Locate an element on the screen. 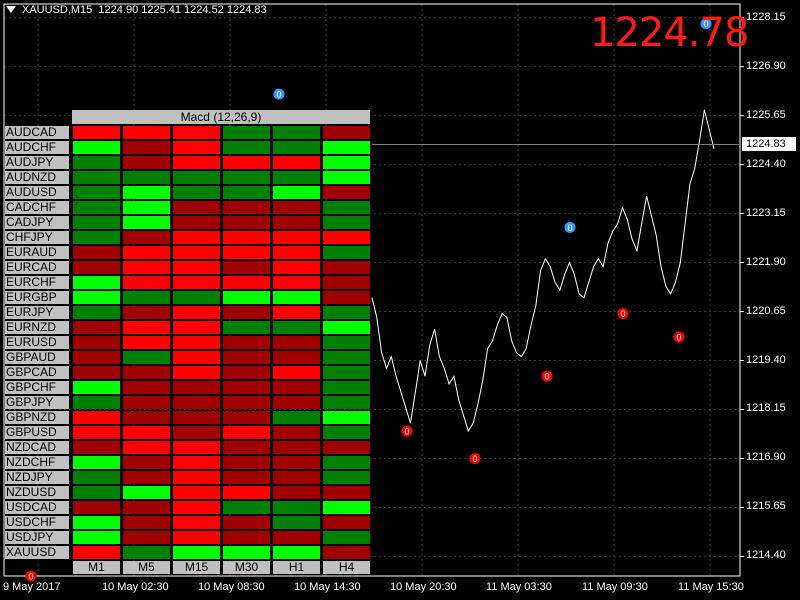 The image size is (800, 600). pair-label-usdchf: USDCHF is located at coordinates (37, 522).